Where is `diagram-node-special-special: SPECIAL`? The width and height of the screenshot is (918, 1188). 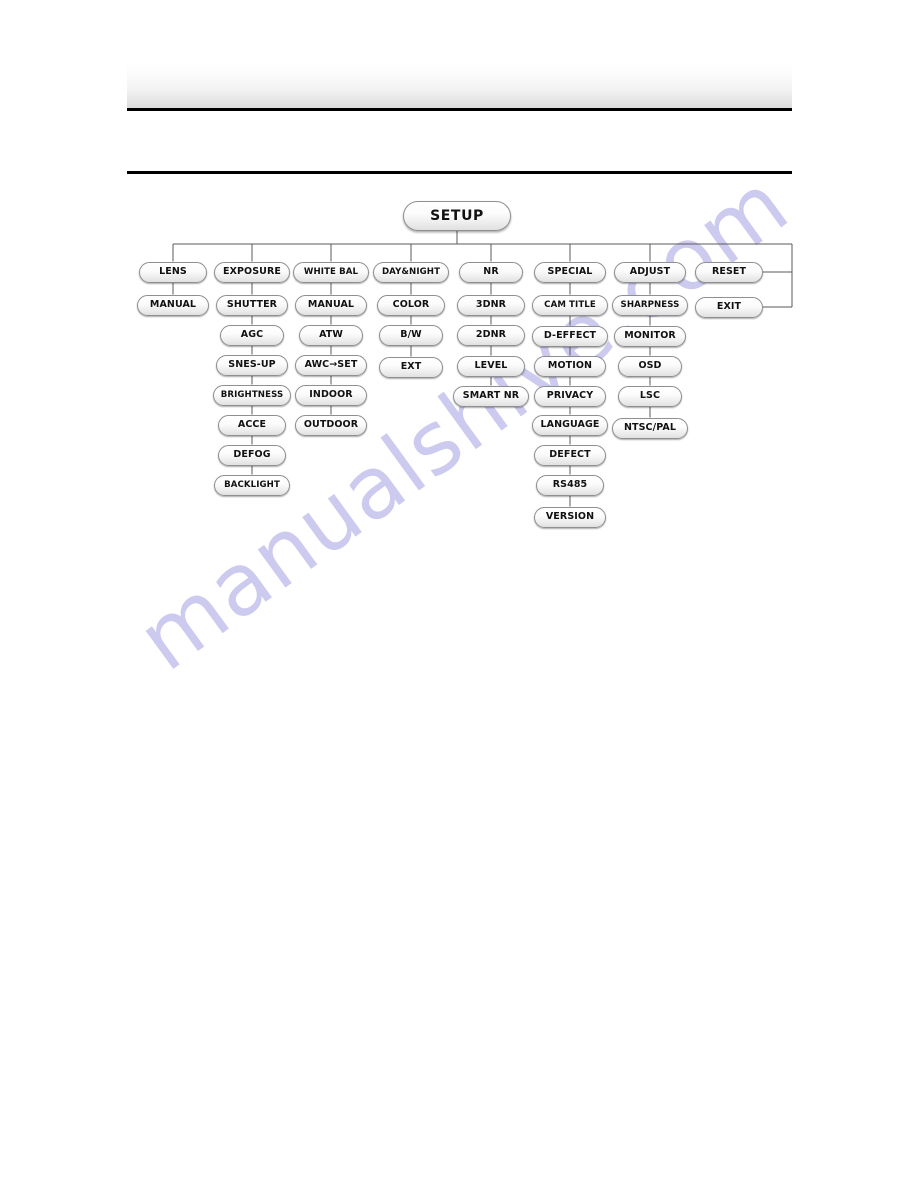
diagram-node-special-special: SPECIAL is located at coordinates (570, 272).